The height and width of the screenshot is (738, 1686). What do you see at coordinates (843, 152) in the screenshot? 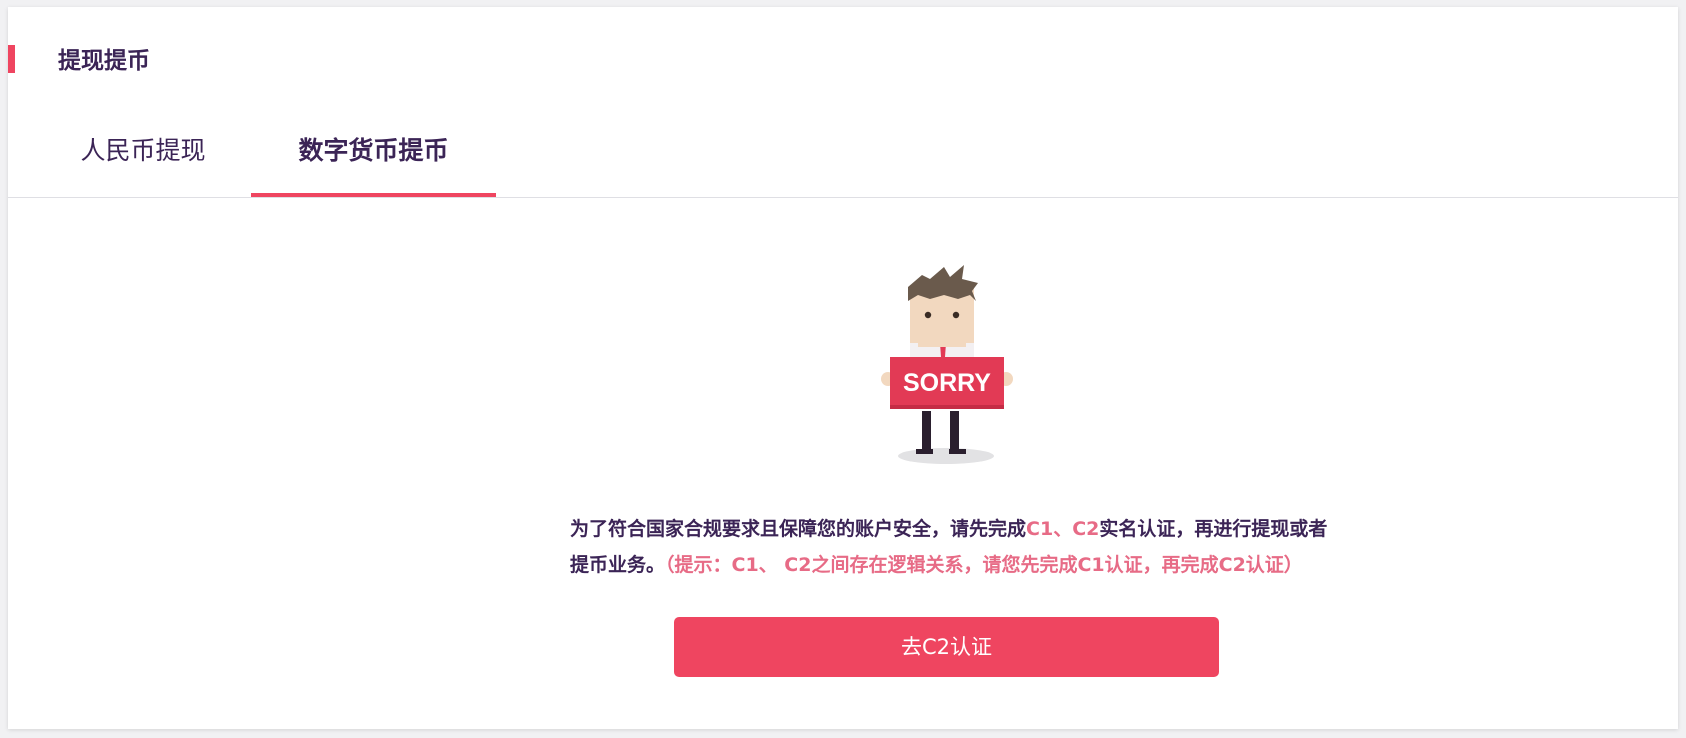
I see `tab-bar: 人民币提现 数字货币提币` at bounding box center [843, 152].